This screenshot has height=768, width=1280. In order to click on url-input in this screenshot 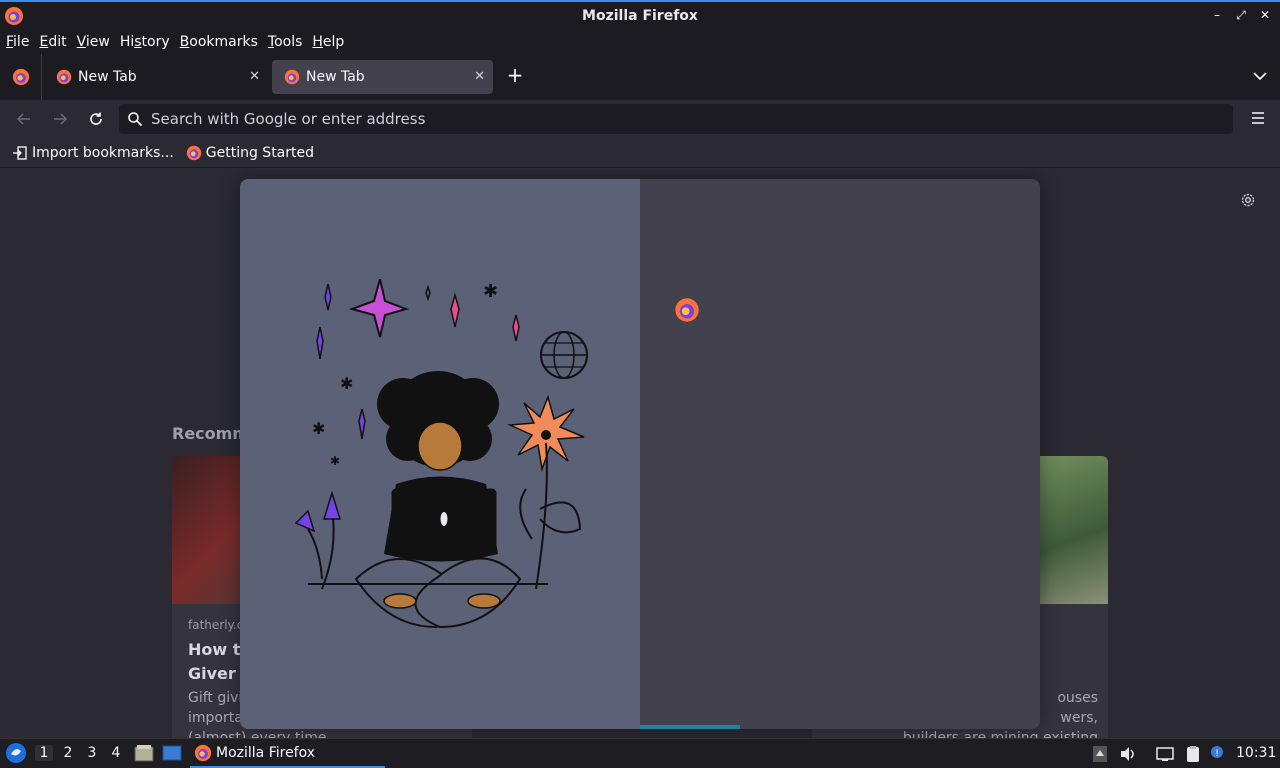, I will do `click(651, 119)`.